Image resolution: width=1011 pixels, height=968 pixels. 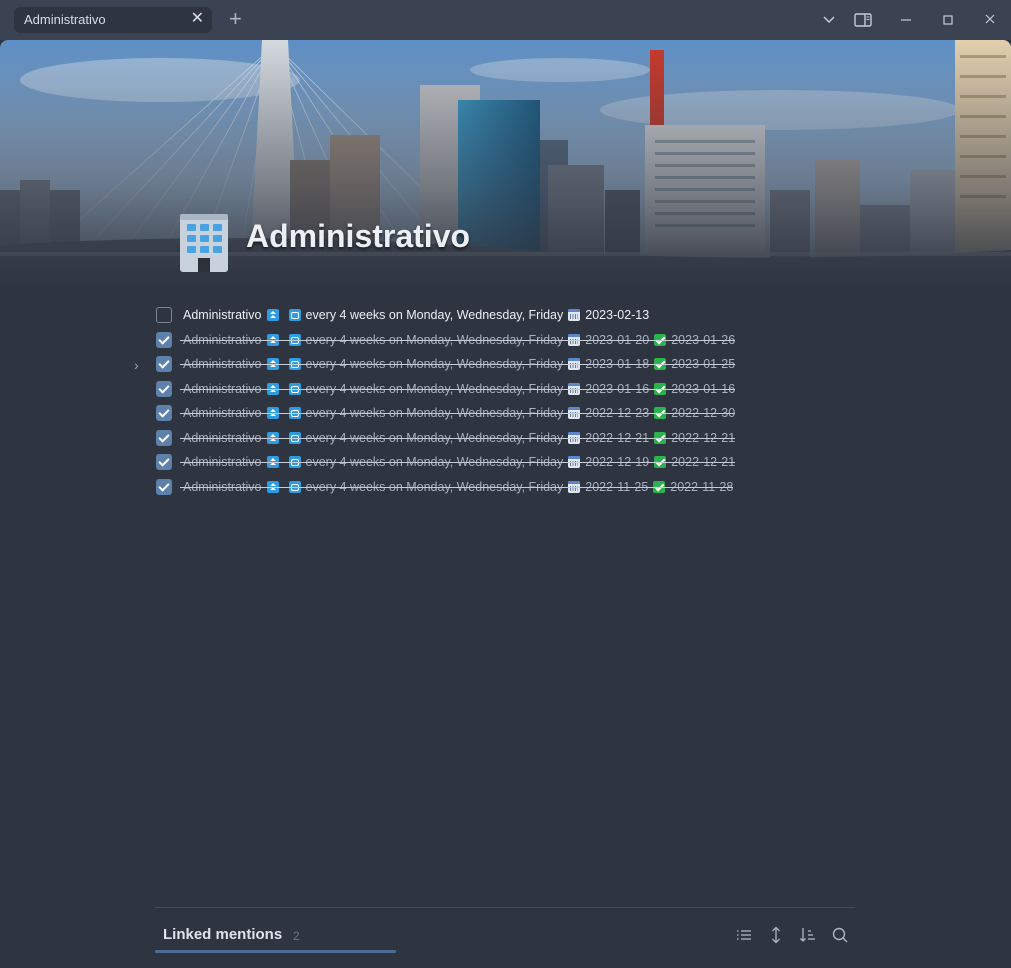 I want to click on task-due-date: 2023-02-13, so click(x=617, y=315).